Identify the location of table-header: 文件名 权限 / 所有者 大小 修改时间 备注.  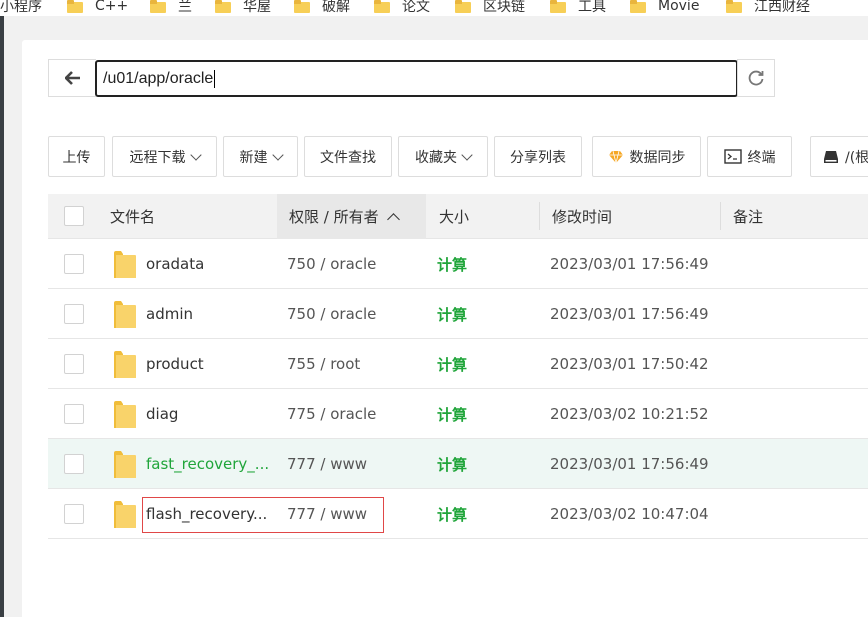
(458, 216).